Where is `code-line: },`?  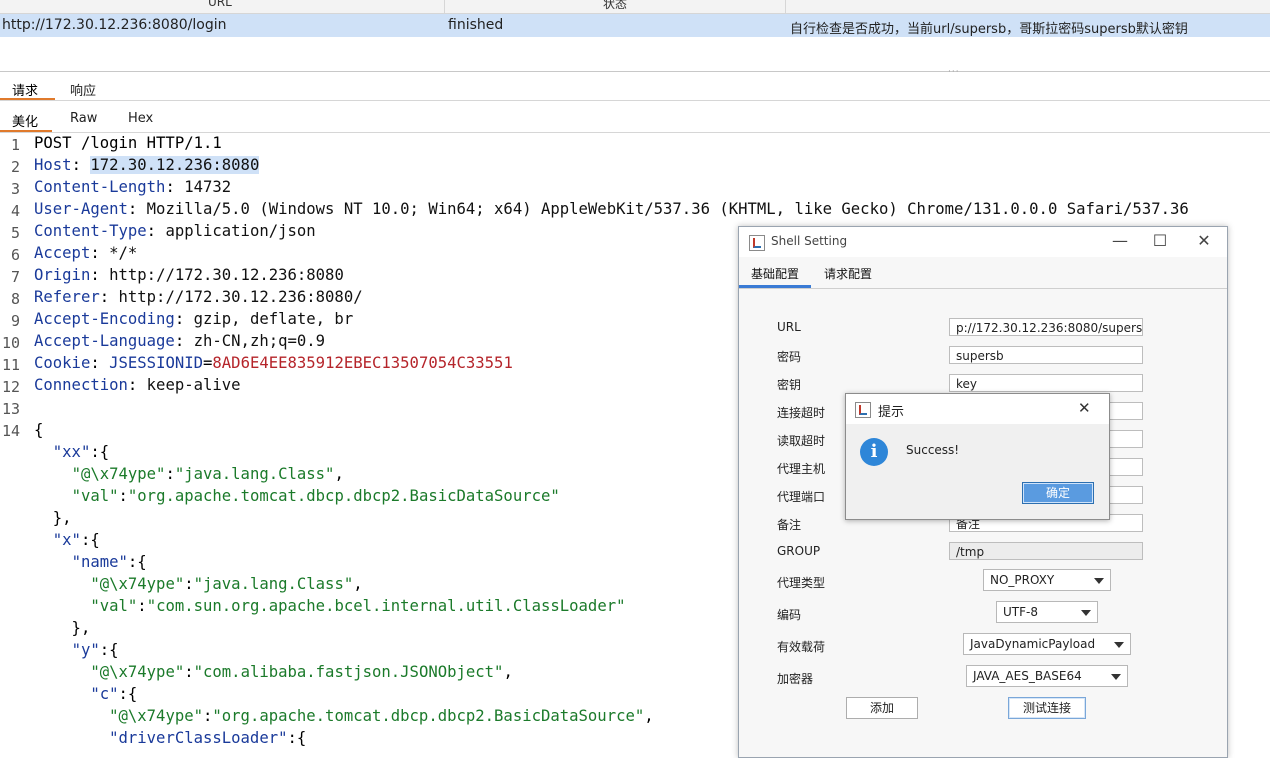 code-line: }, is located at coordinates (62, 628).